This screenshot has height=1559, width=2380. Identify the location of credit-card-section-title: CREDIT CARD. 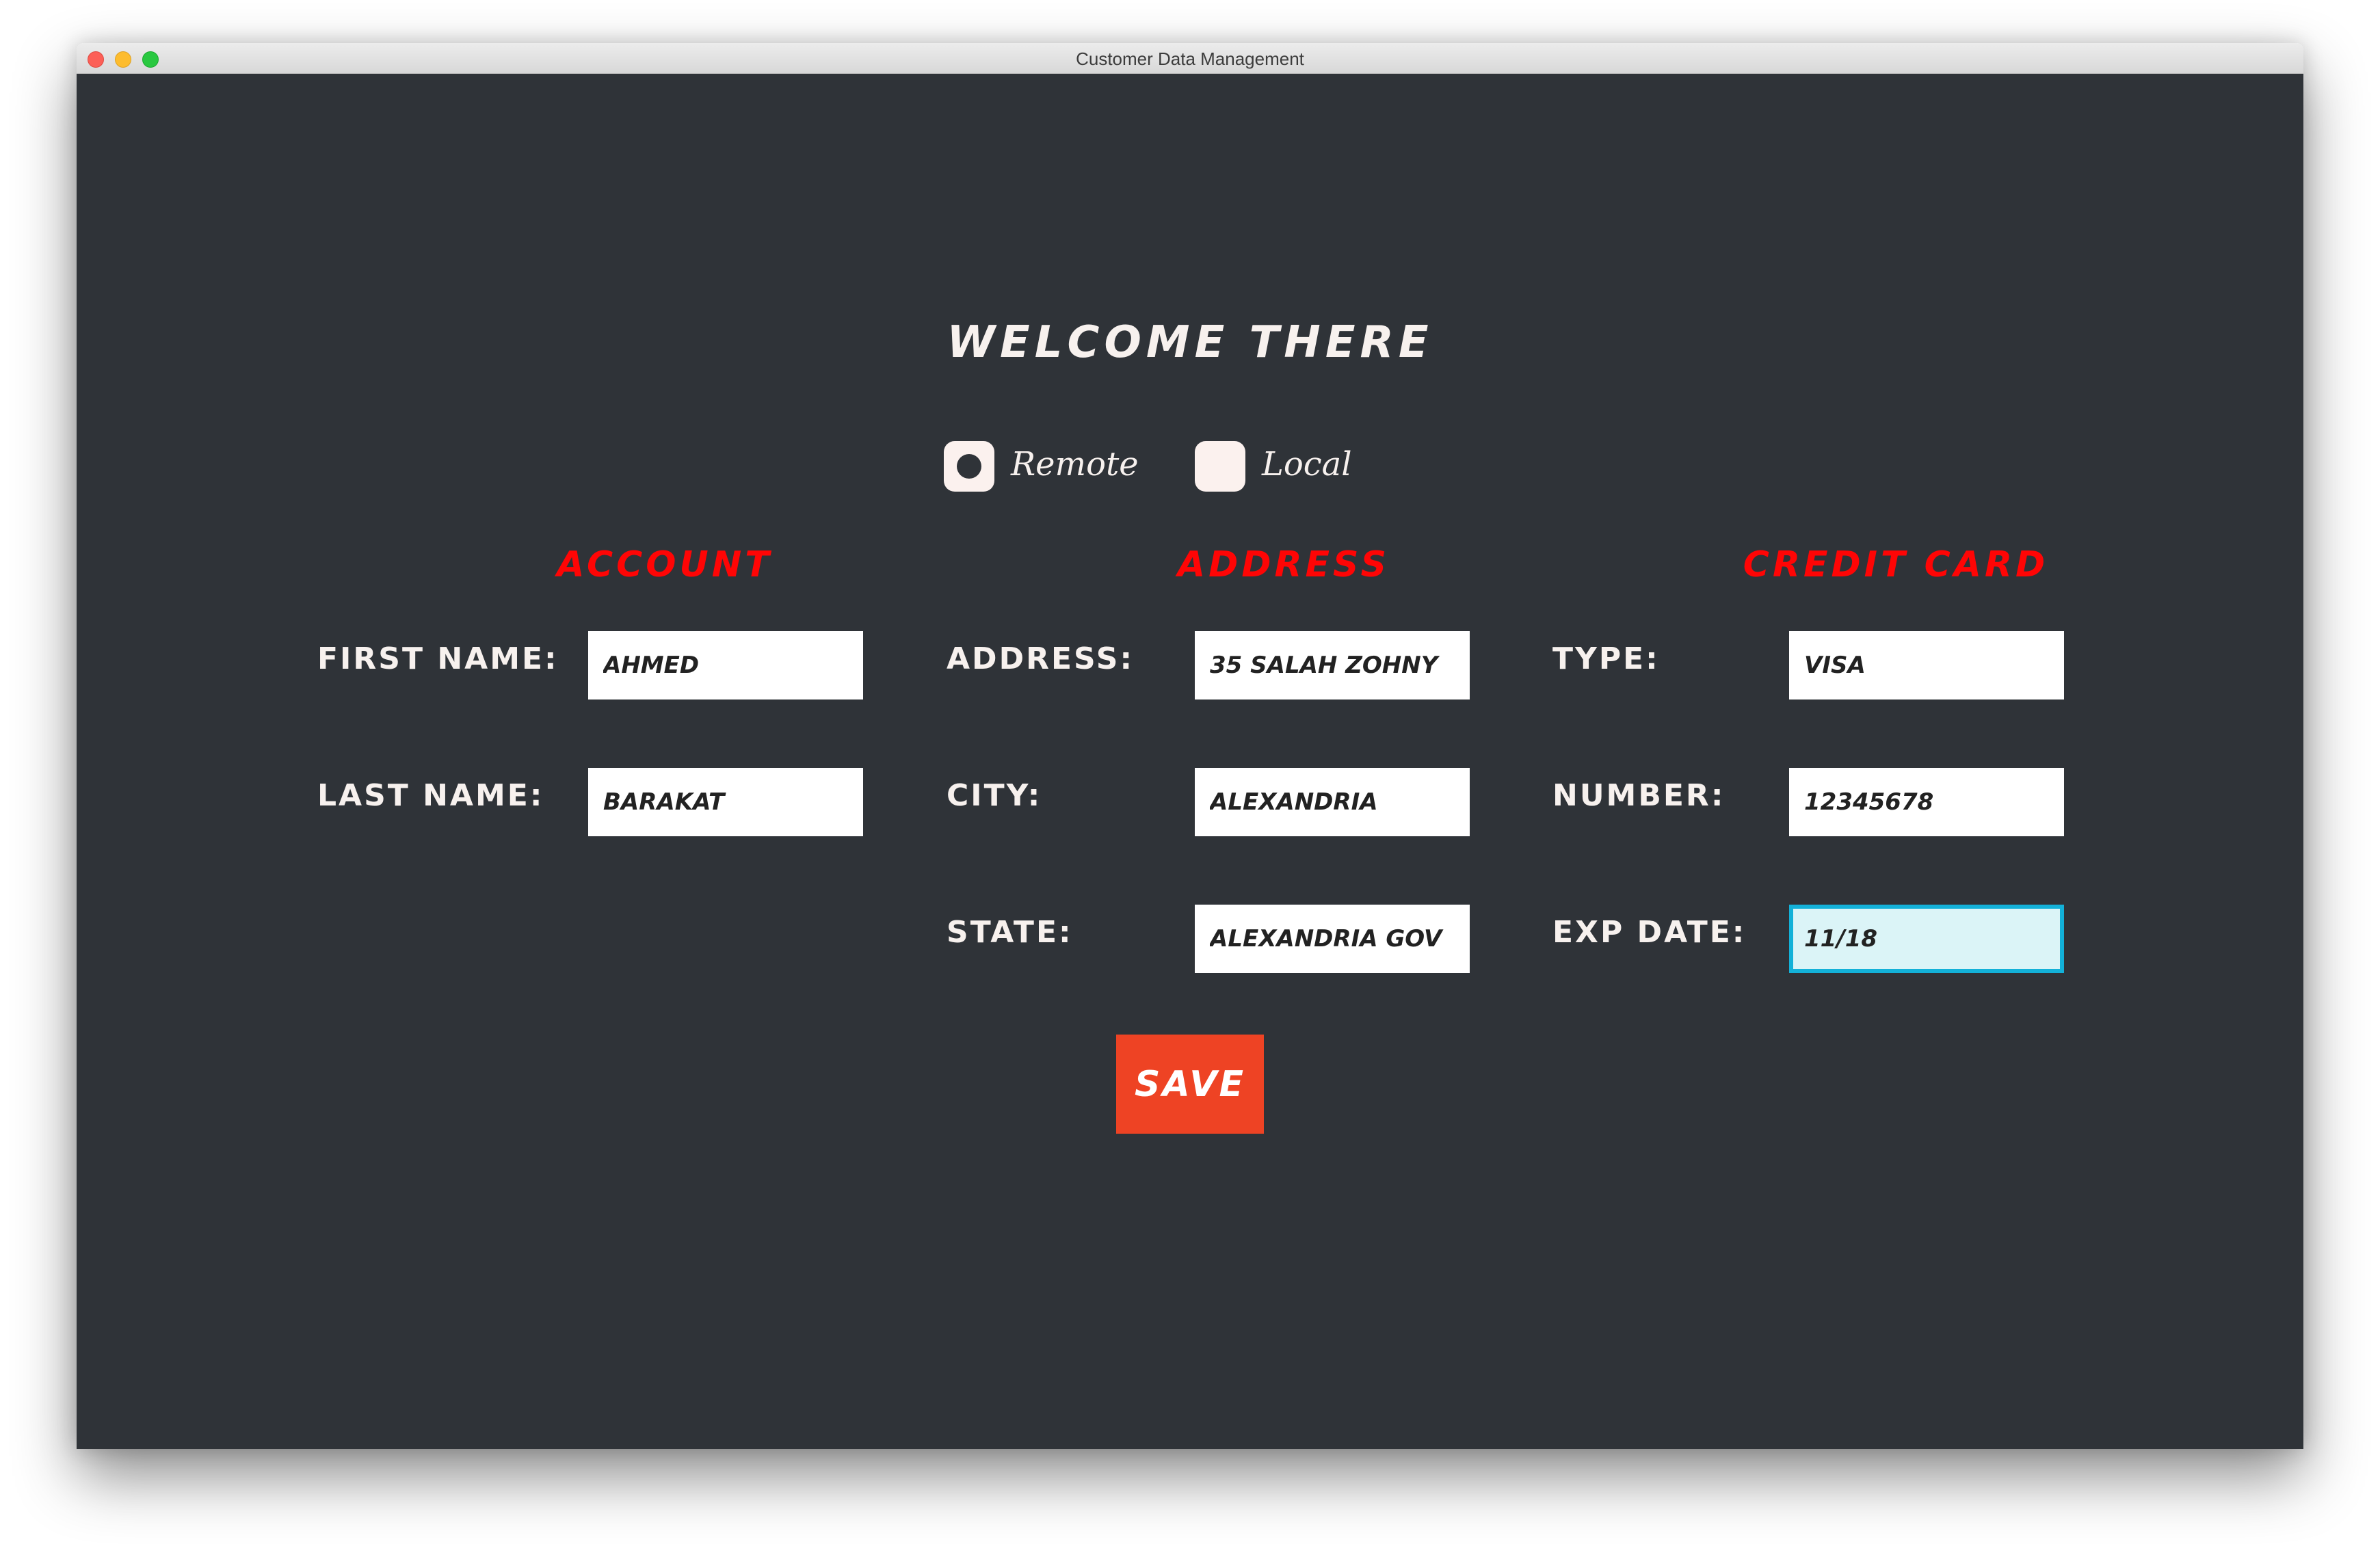
(1896, 564).